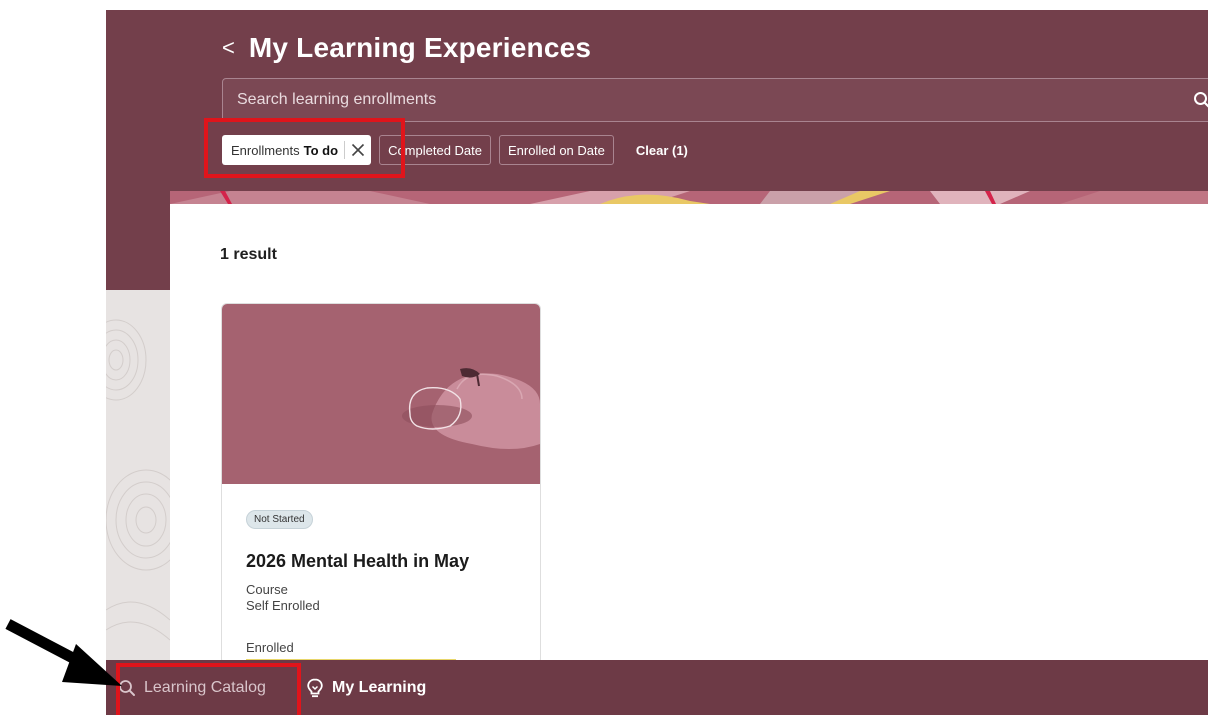 The width and height of the screenshot is (1208, 715). I want to click on course-thumbnail, so click(381, 394).